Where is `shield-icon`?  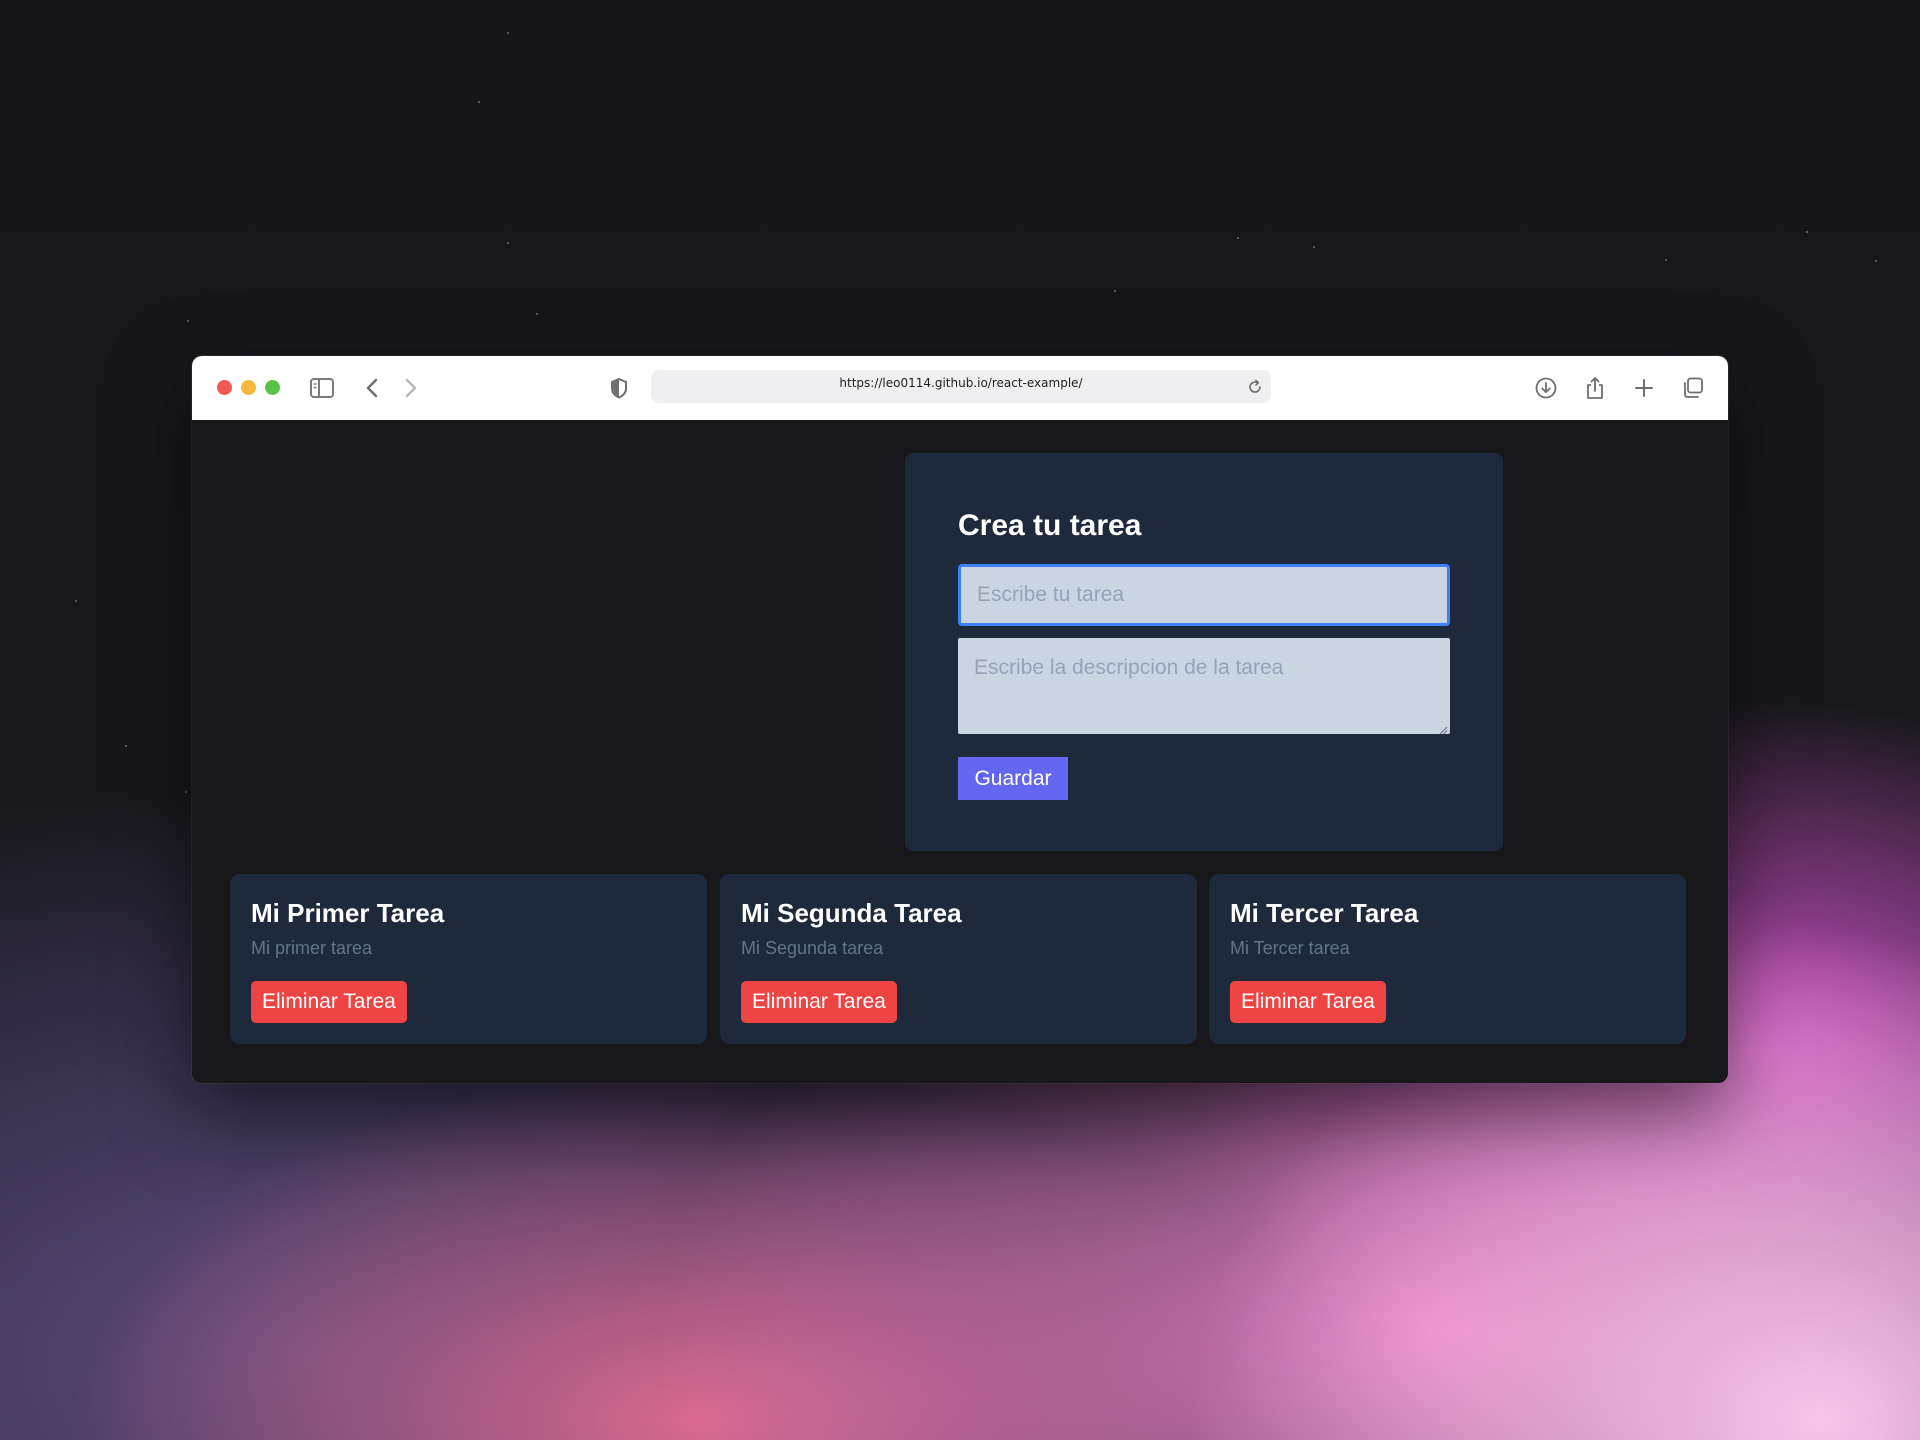 shield-icon is located at coordinates (619, 388).